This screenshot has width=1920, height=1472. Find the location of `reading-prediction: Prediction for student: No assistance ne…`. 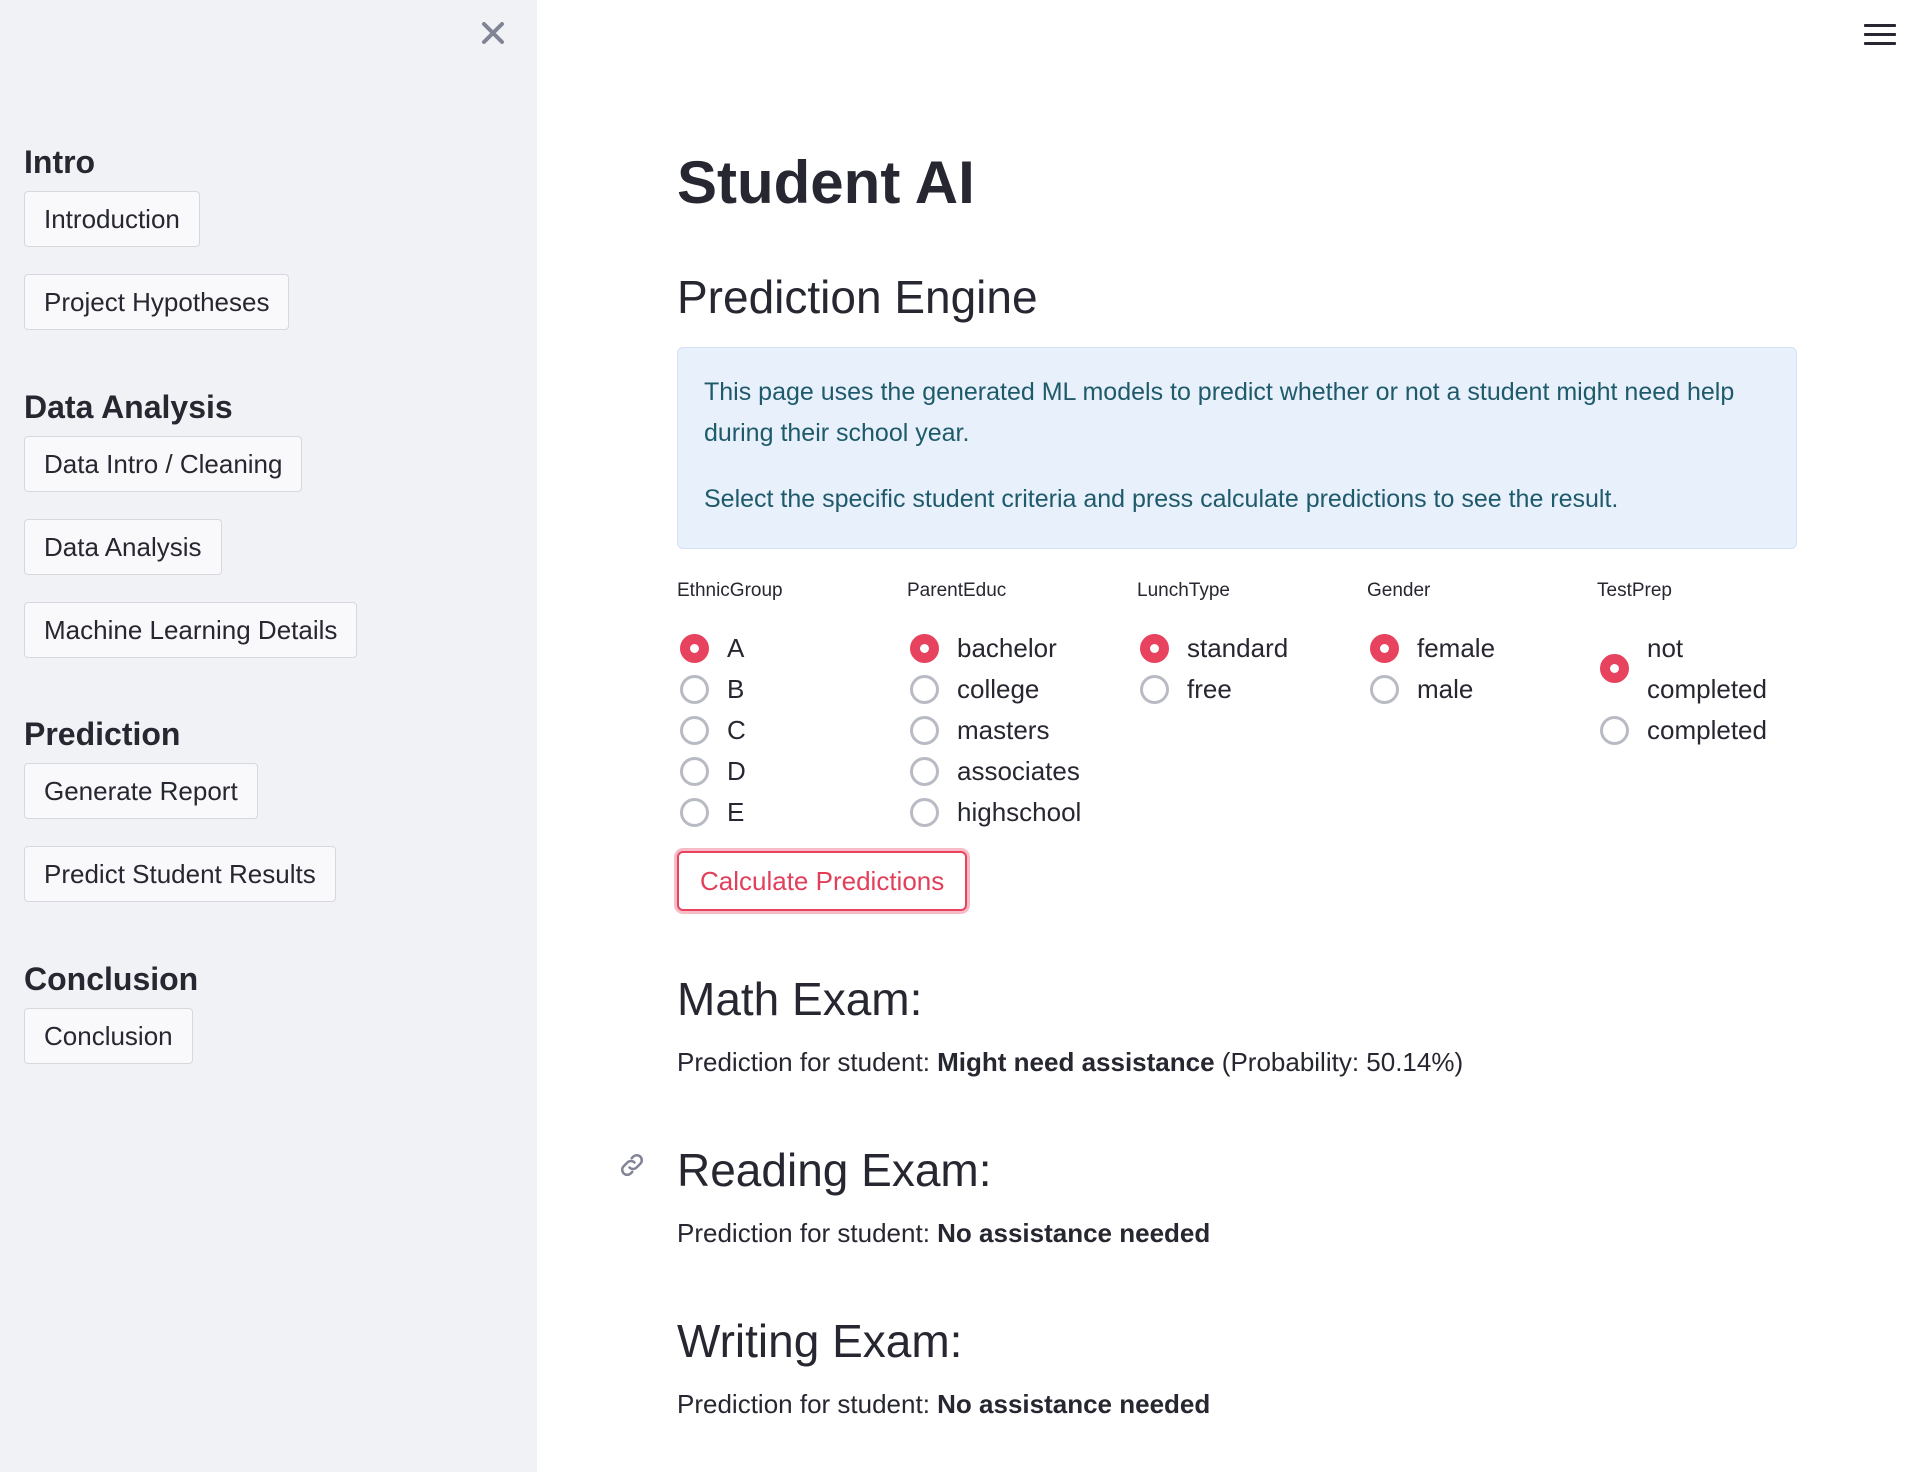

reading-prediction: Prediction for student: No assistance ne… is located at coordinates (943, 1233).